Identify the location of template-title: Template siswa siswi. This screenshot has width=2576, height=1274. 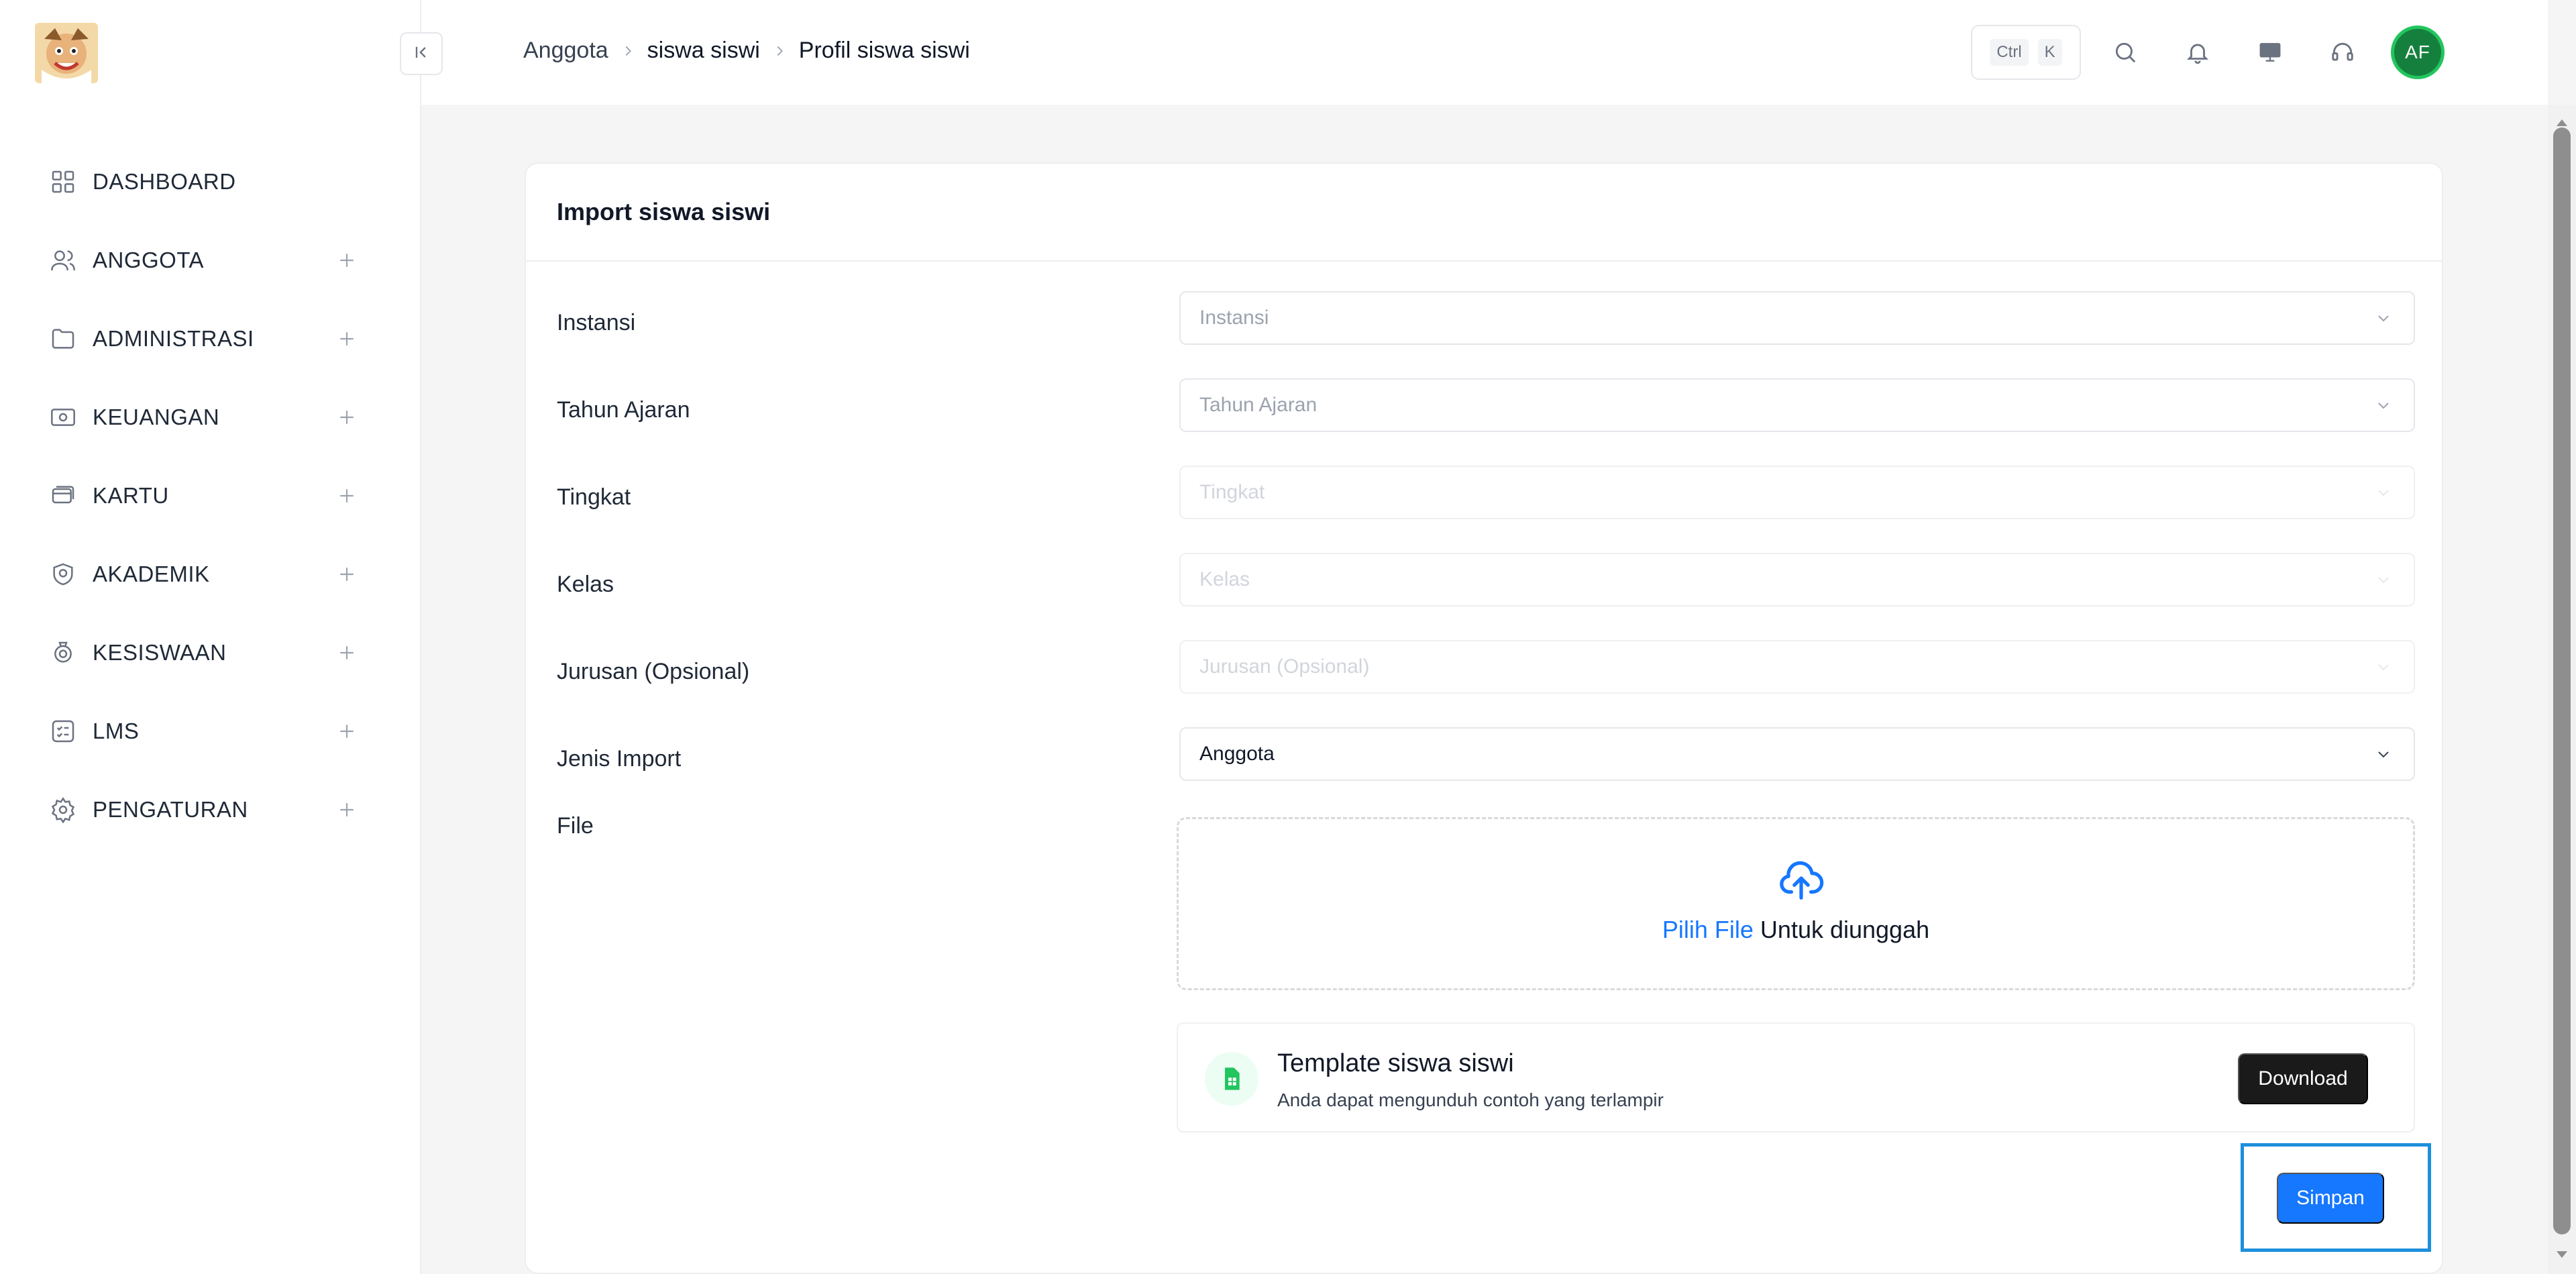
(1395, 1063).